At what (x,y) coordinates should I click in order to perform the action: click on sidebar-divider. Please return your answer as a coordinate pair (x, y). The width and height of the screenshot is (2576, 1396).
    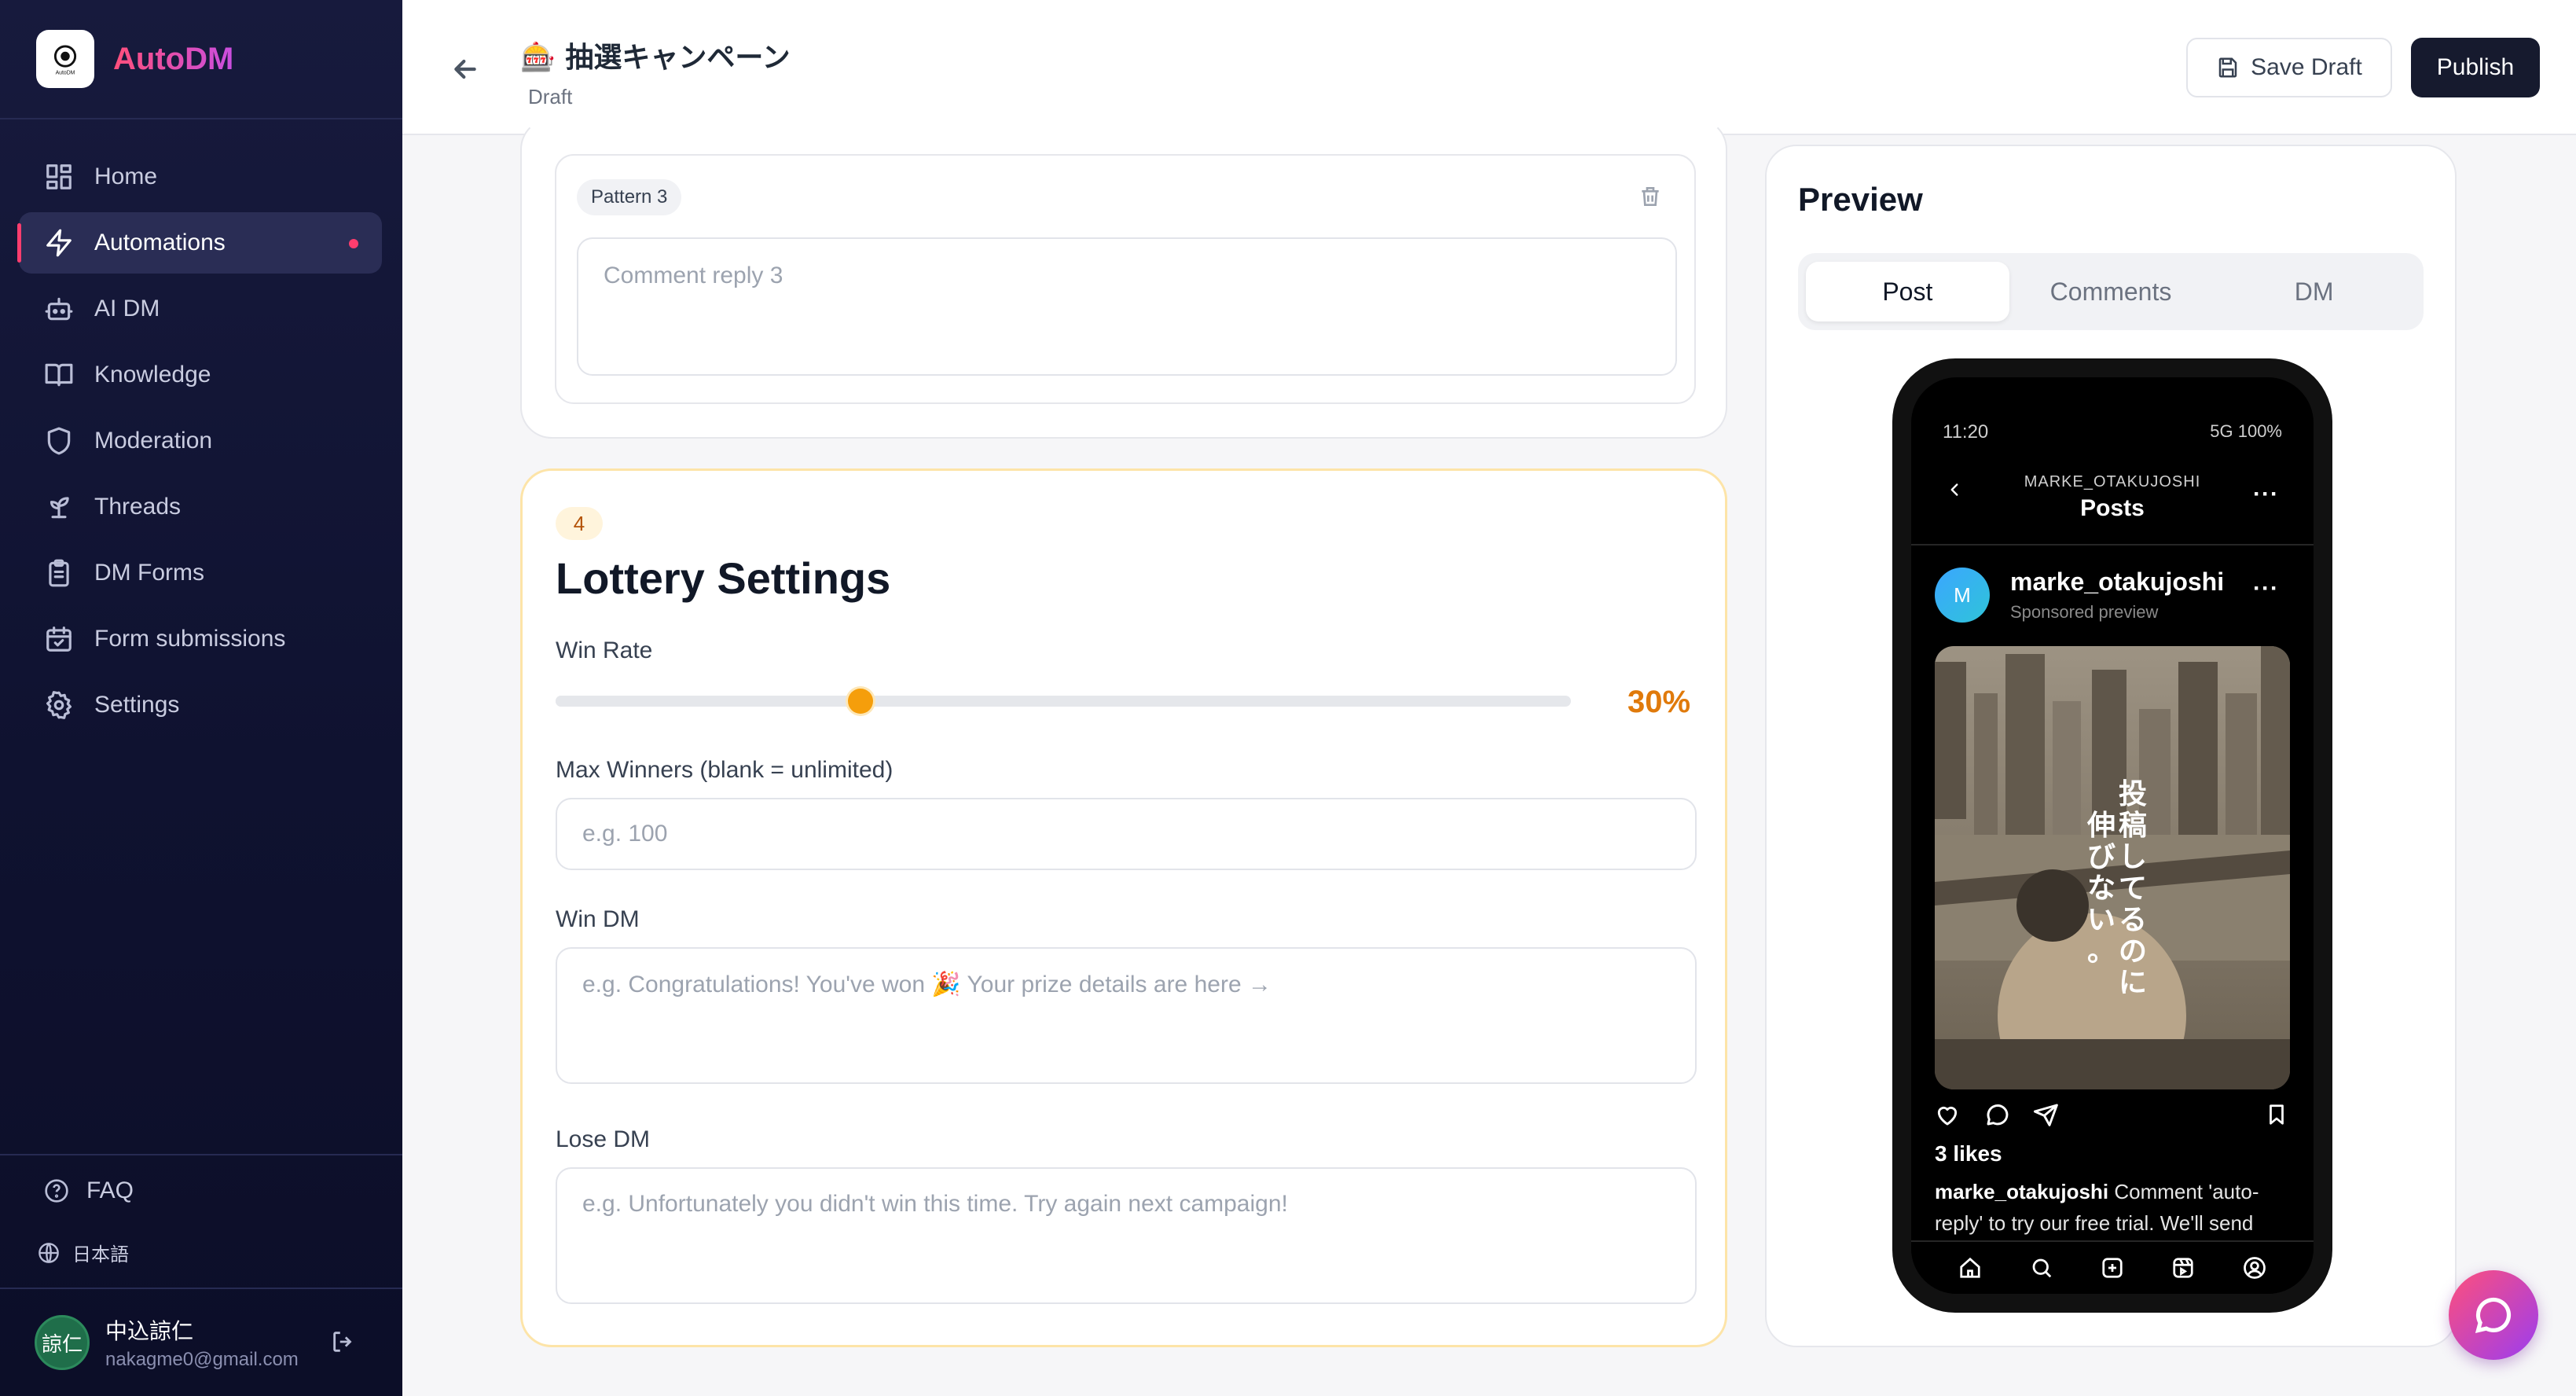
    Looking at the image, I should click on (201, 1288).